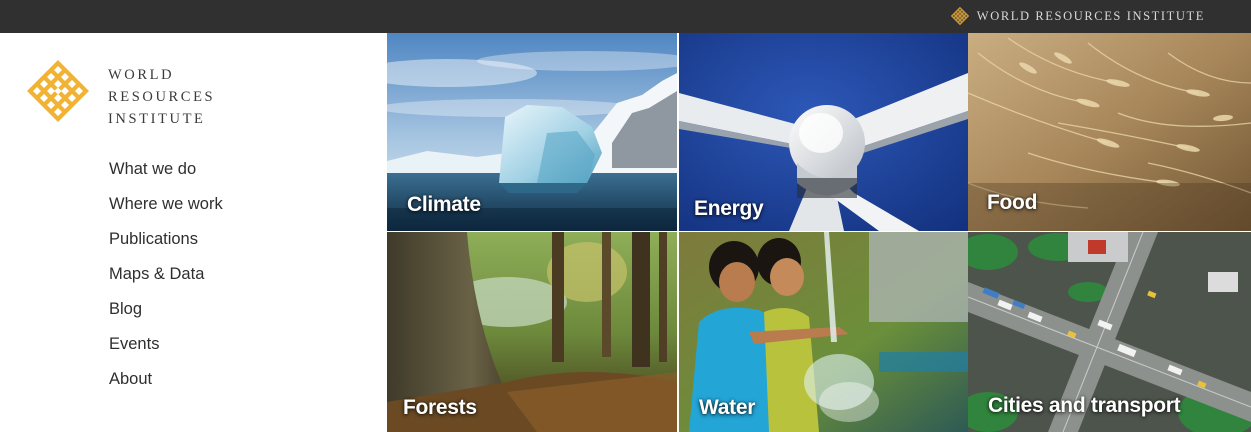 The image size is (1251, 432). Describe the element at coordinates (166, 382) in the screenshot. I see `nav-item-about: About` at that location.